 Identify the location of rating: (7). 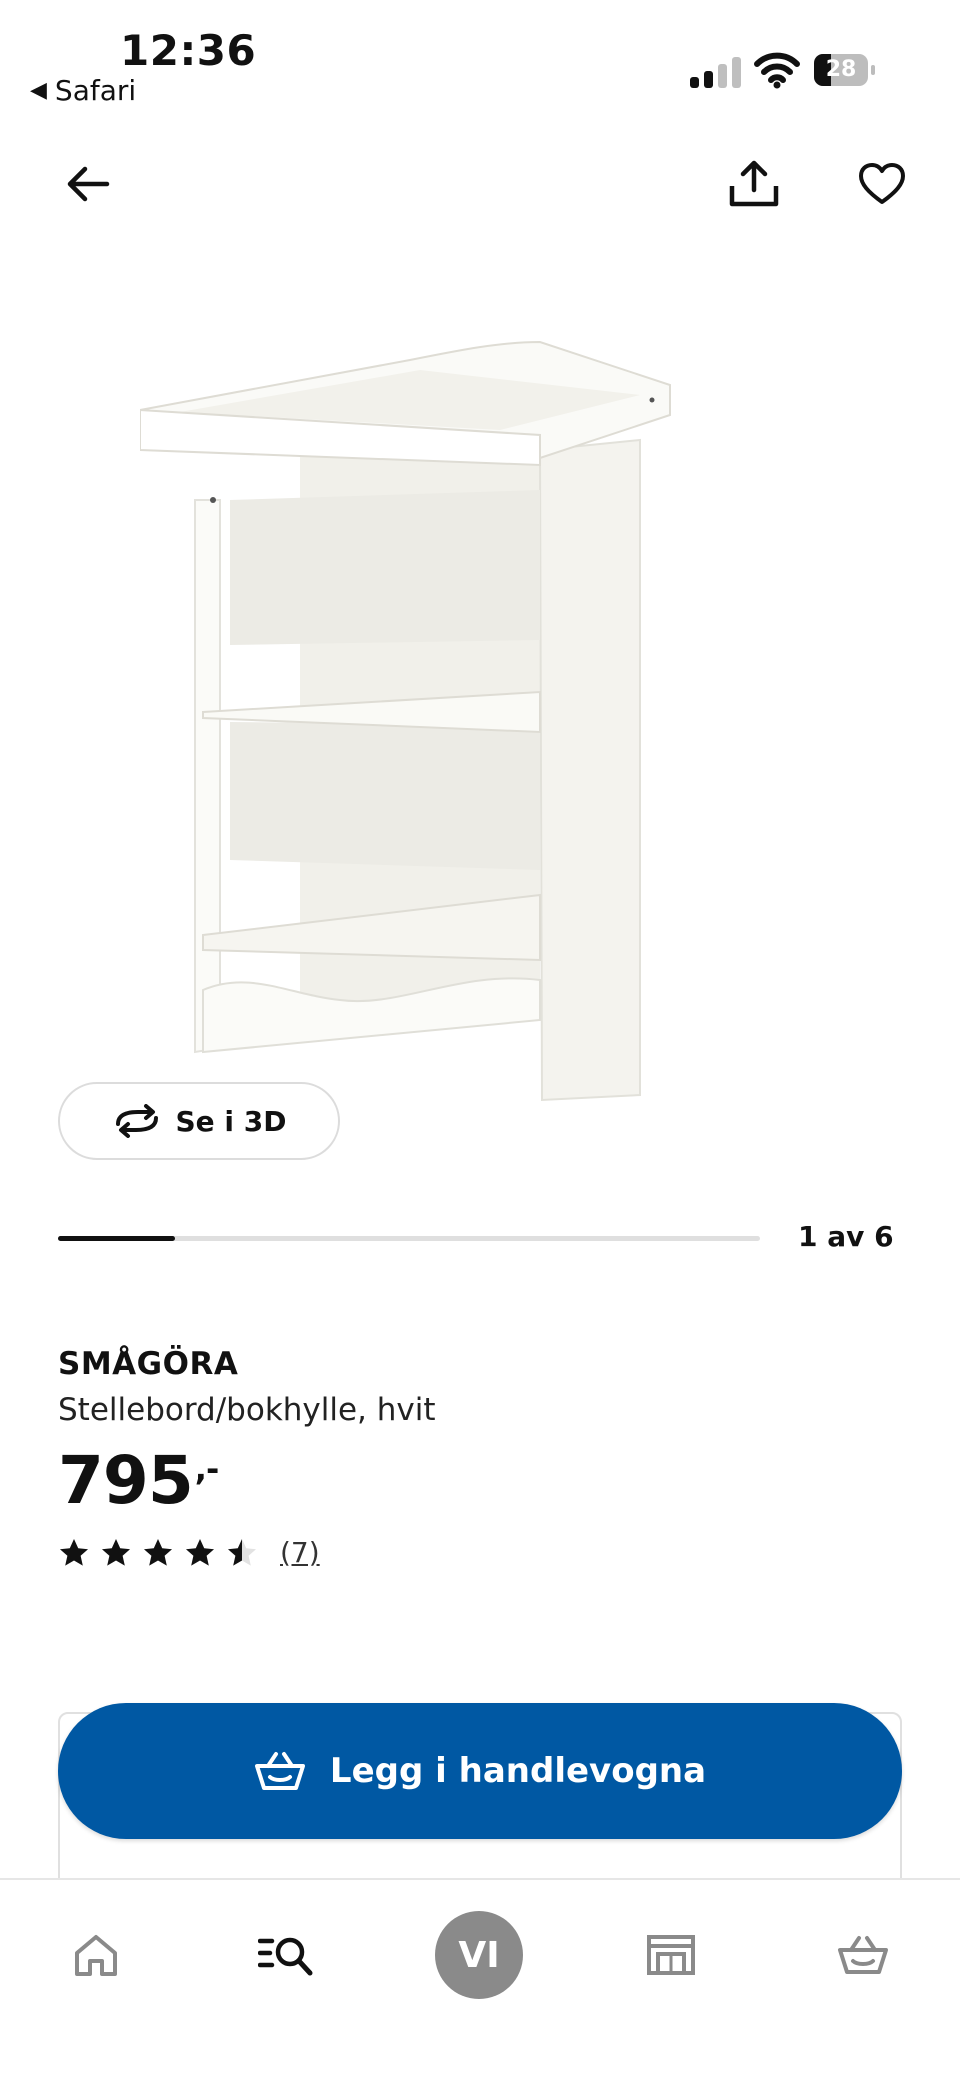
(189, 1552).